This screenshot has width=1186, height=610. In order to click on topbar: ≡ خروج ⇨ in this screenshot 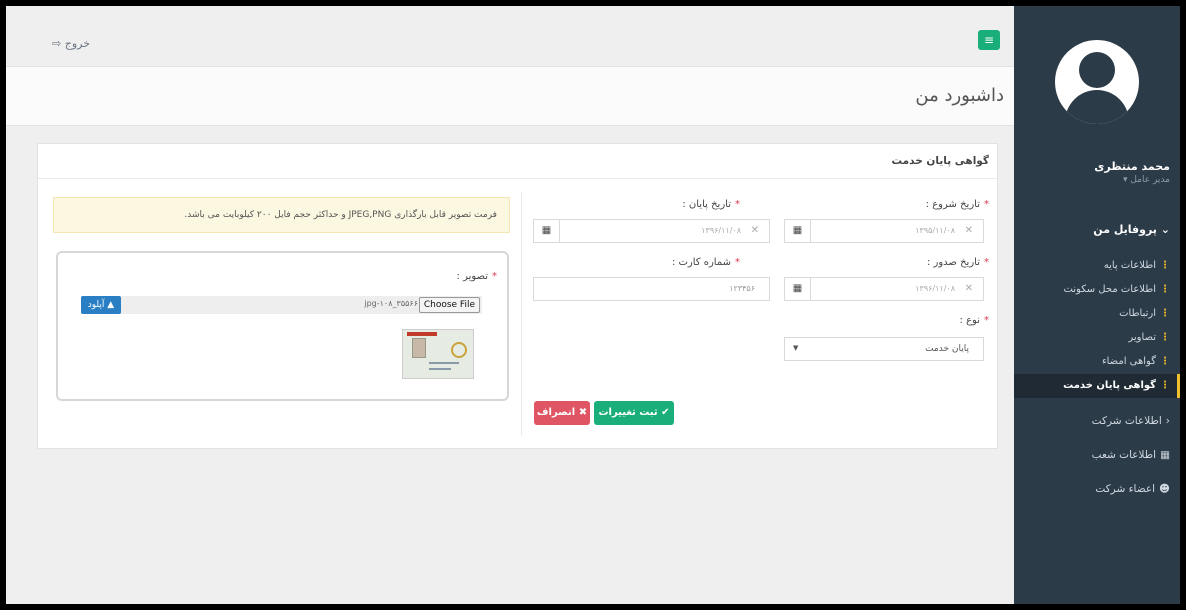, I will do `click(510, 36)`.